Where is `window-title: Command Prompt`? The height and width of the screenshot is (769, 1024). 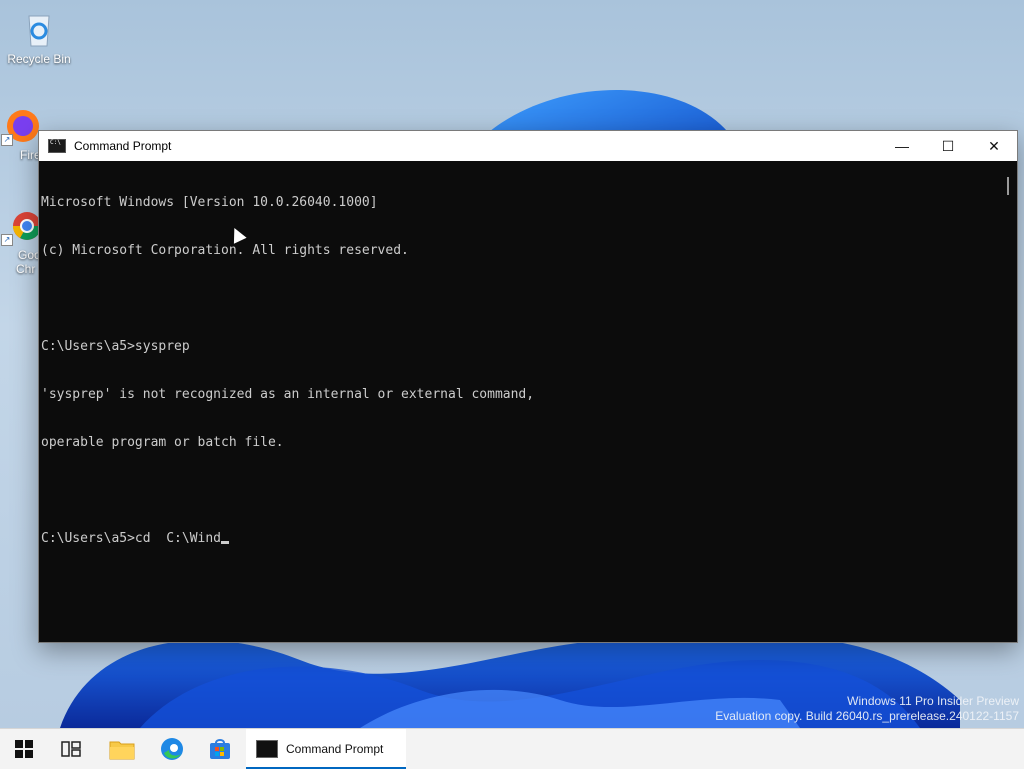
window-title: Command Prompt is located at coordinates (123, 146).